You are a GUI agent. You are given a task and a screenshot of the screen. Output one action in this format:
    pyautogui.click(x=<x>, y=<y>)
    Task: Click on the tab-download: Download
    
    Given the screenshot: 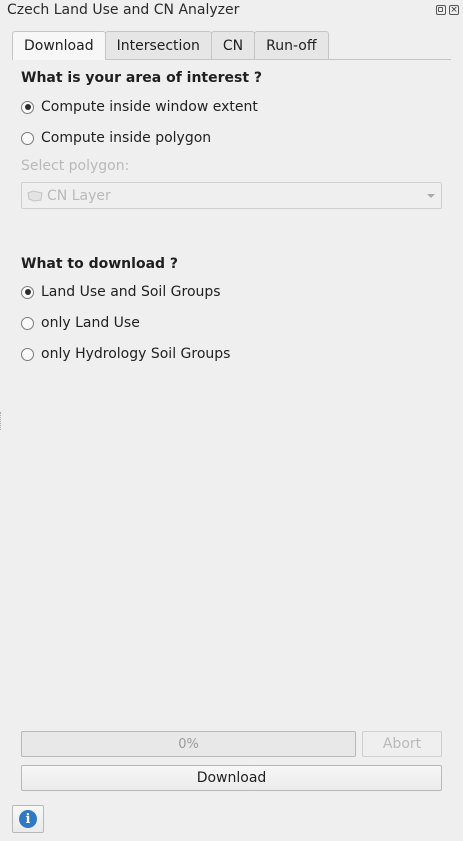 What is the action you would take?
    pyautogui.click(x=59, y=45)
    